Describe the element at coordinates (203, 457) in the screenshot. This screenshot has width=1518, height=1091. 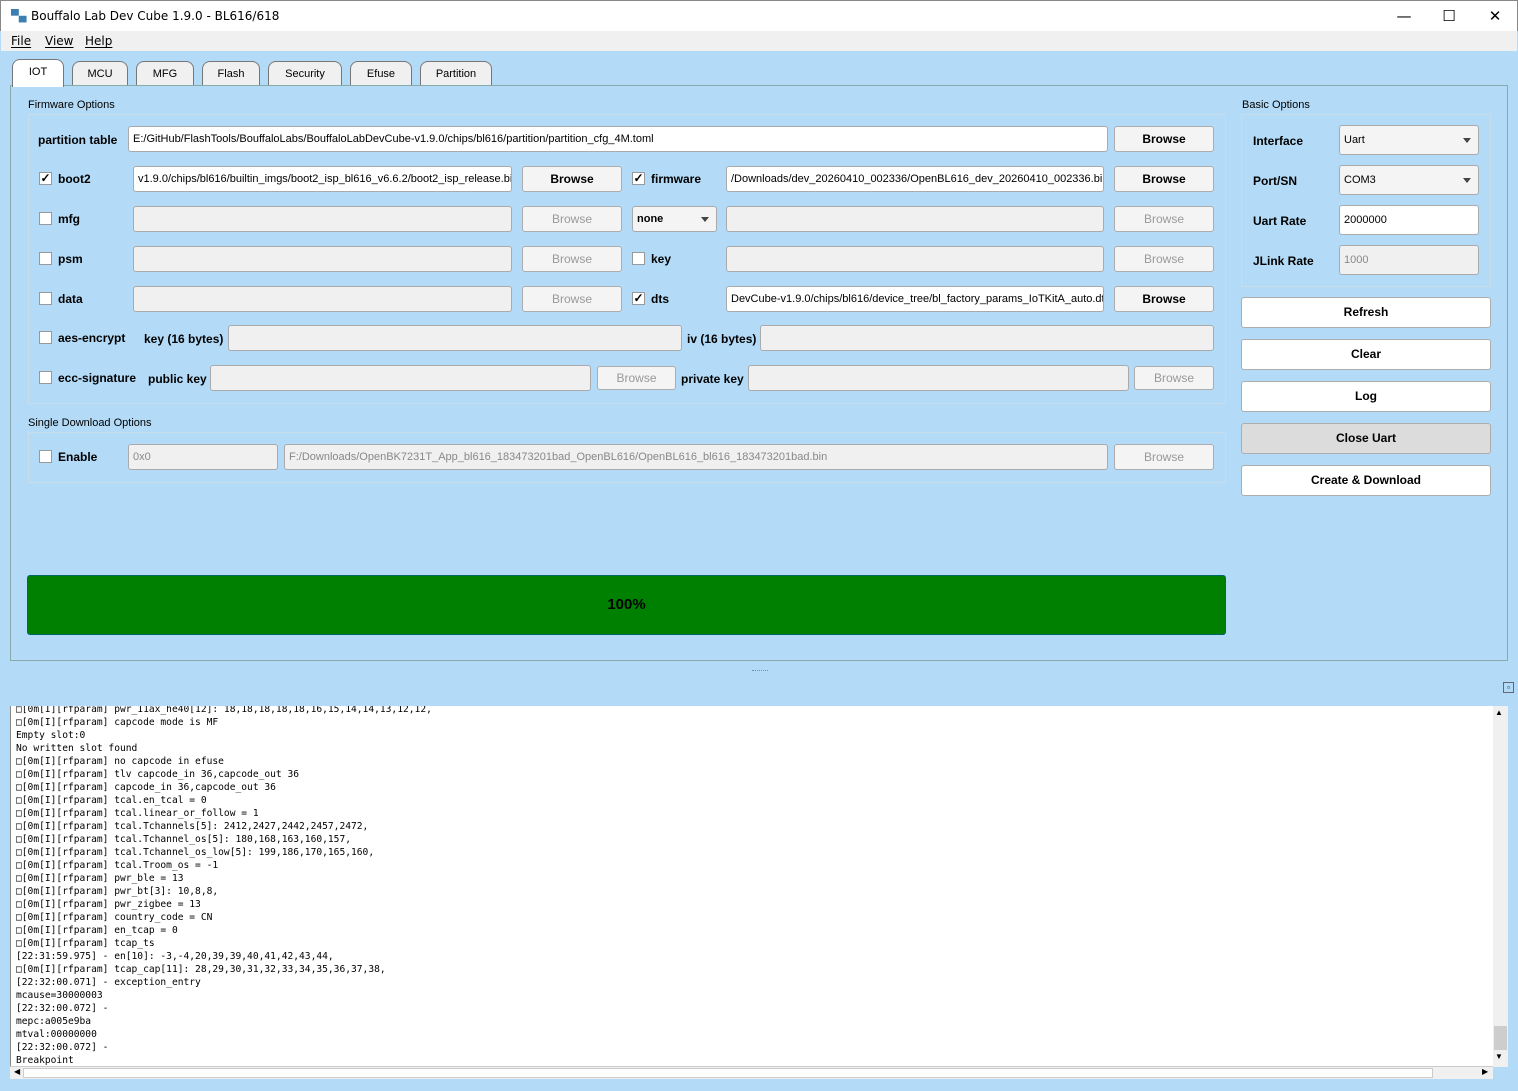
I see `single-address-input: 0x0` at that location.